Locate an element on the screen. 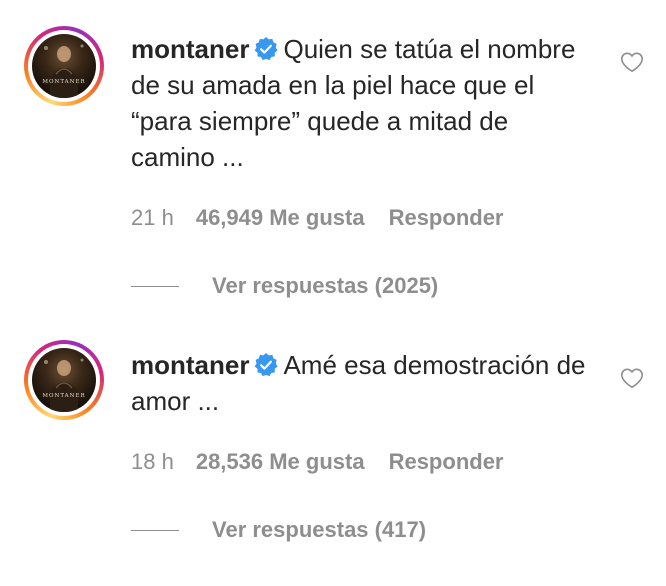  comment-time: 21 h is located at coordinates (152, 218).